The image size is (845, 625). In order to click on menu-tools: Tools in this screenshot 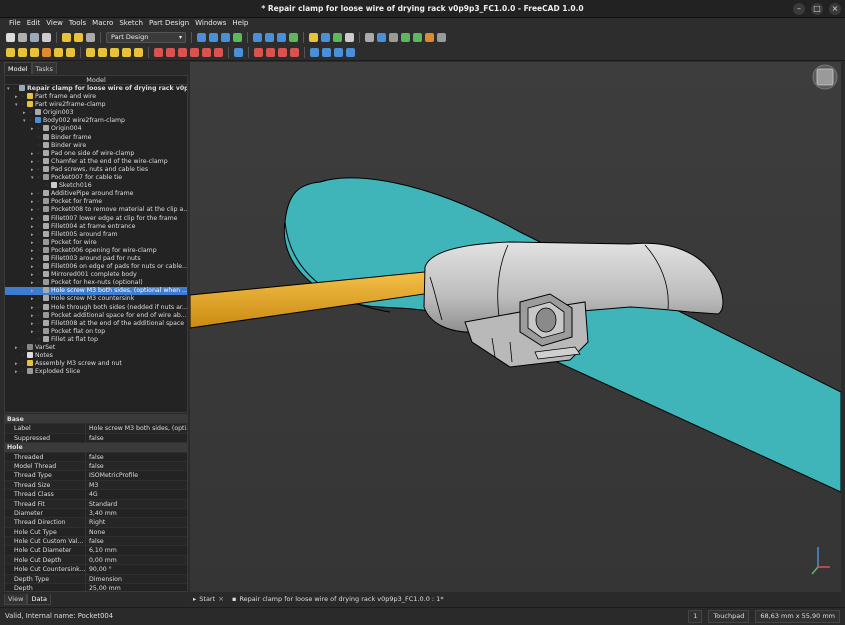, I will do `click(77, 23)`.